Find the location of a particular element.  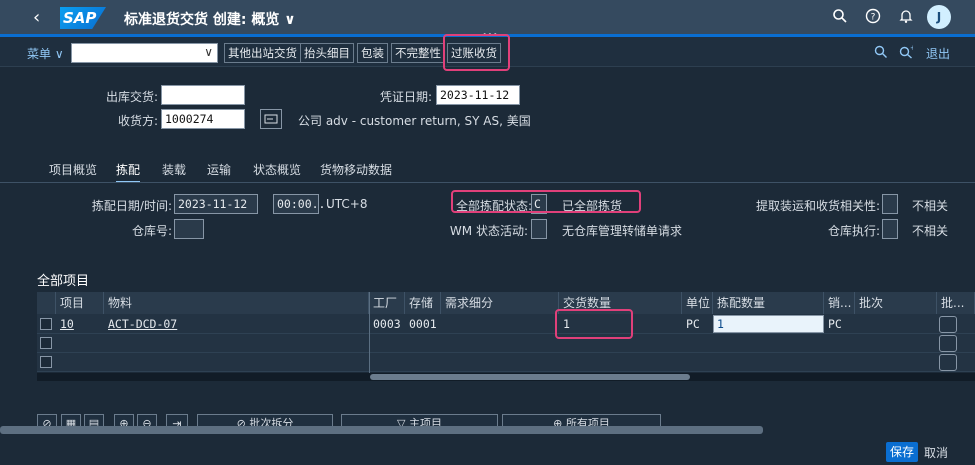

column-header-pick-qty: 拣配数量 is located at coordinates (768, 303).